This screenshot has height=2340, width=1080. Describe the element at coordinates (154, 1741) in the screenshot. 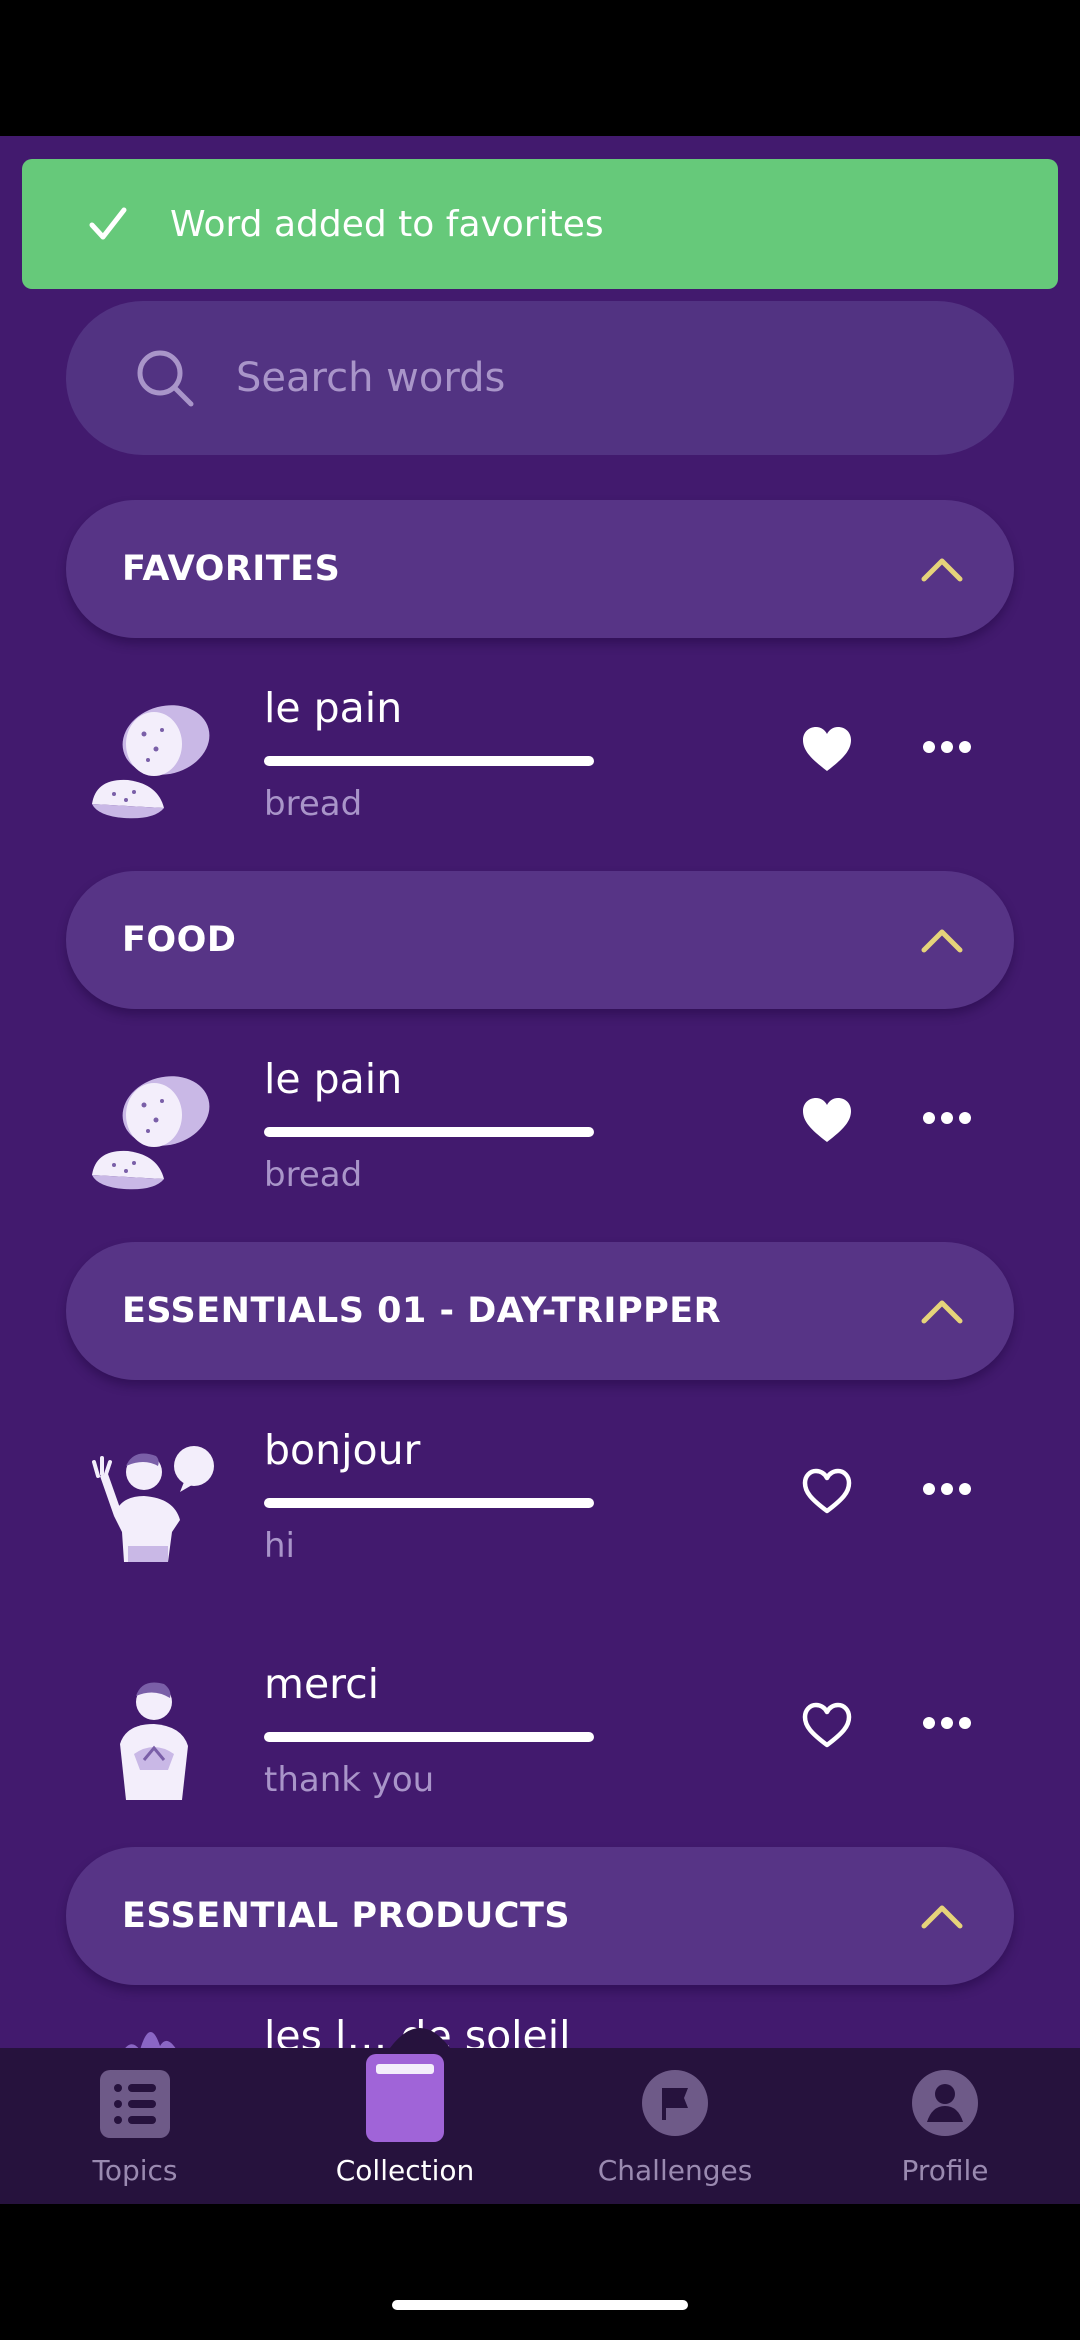

I see `thankful-man-icon` at that location.